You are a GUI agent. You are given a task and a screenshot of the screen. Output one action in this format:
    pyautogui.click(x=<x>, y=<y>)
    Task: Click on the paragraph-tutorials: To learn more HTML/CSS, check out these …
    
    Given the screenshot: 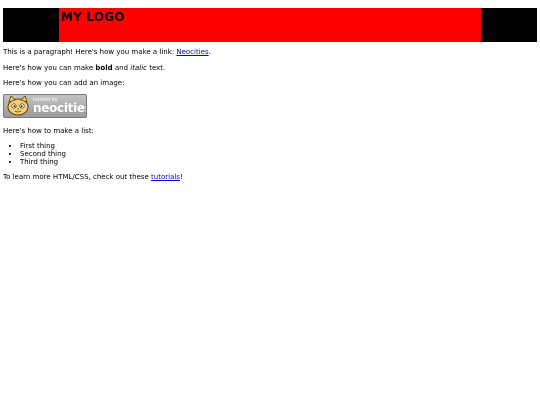 What is the action you would take?
    pyautogui.click(x=93, y=177)
    